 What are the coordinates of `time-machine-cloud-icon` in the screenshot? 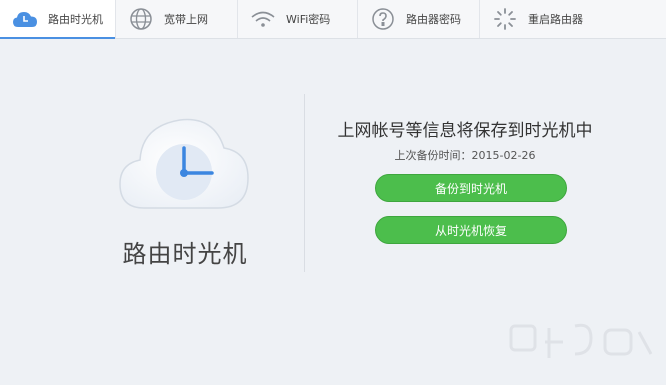 It's located at (184, 162).